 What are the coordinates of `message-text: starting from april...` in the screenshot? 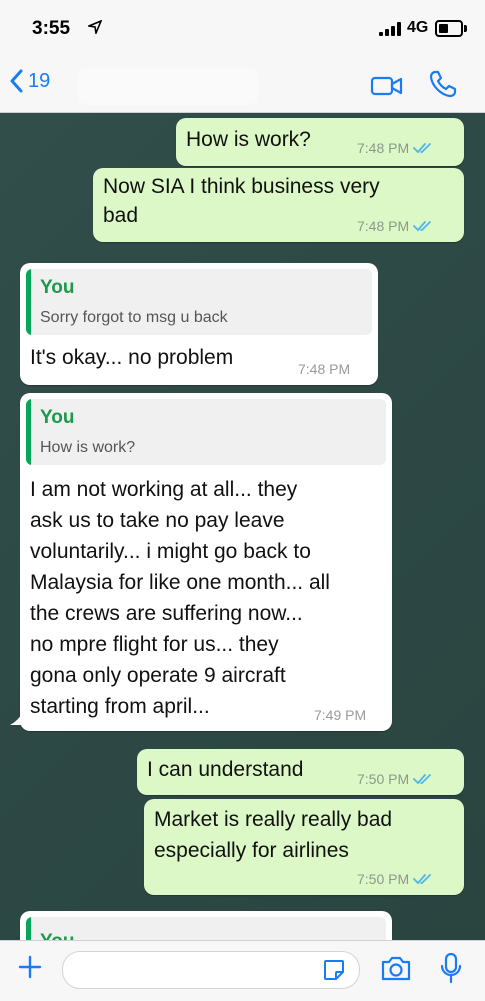 It's located at (120, 706).